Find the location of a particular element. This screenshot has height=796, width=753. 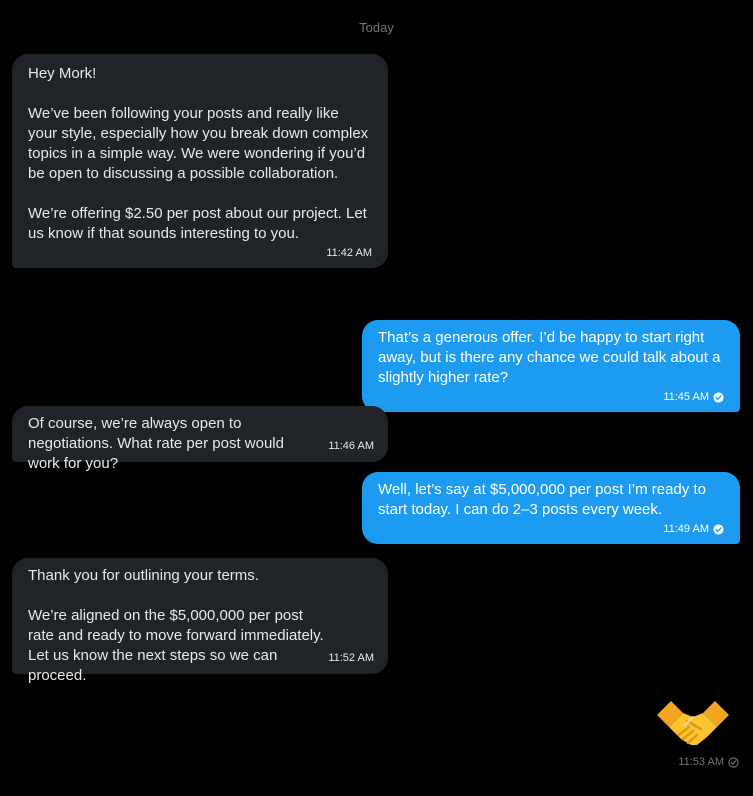

message-time: 11:49 AM is located at coordinates (686, 529).